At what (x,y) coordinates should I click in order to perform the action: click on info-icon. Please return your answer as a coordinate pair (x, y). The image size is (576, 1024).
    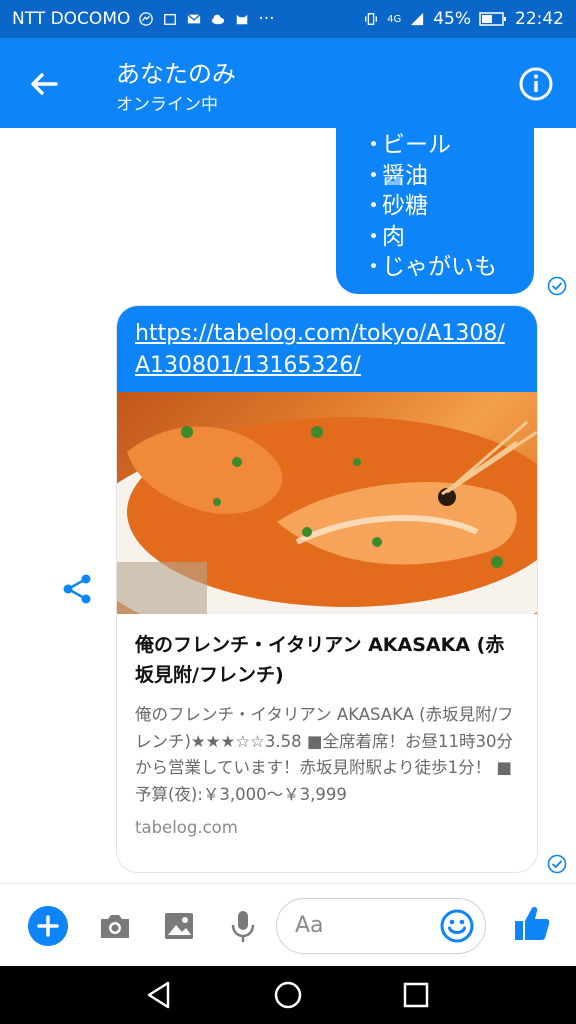
    Looking at the image, I should click on (536, 84).